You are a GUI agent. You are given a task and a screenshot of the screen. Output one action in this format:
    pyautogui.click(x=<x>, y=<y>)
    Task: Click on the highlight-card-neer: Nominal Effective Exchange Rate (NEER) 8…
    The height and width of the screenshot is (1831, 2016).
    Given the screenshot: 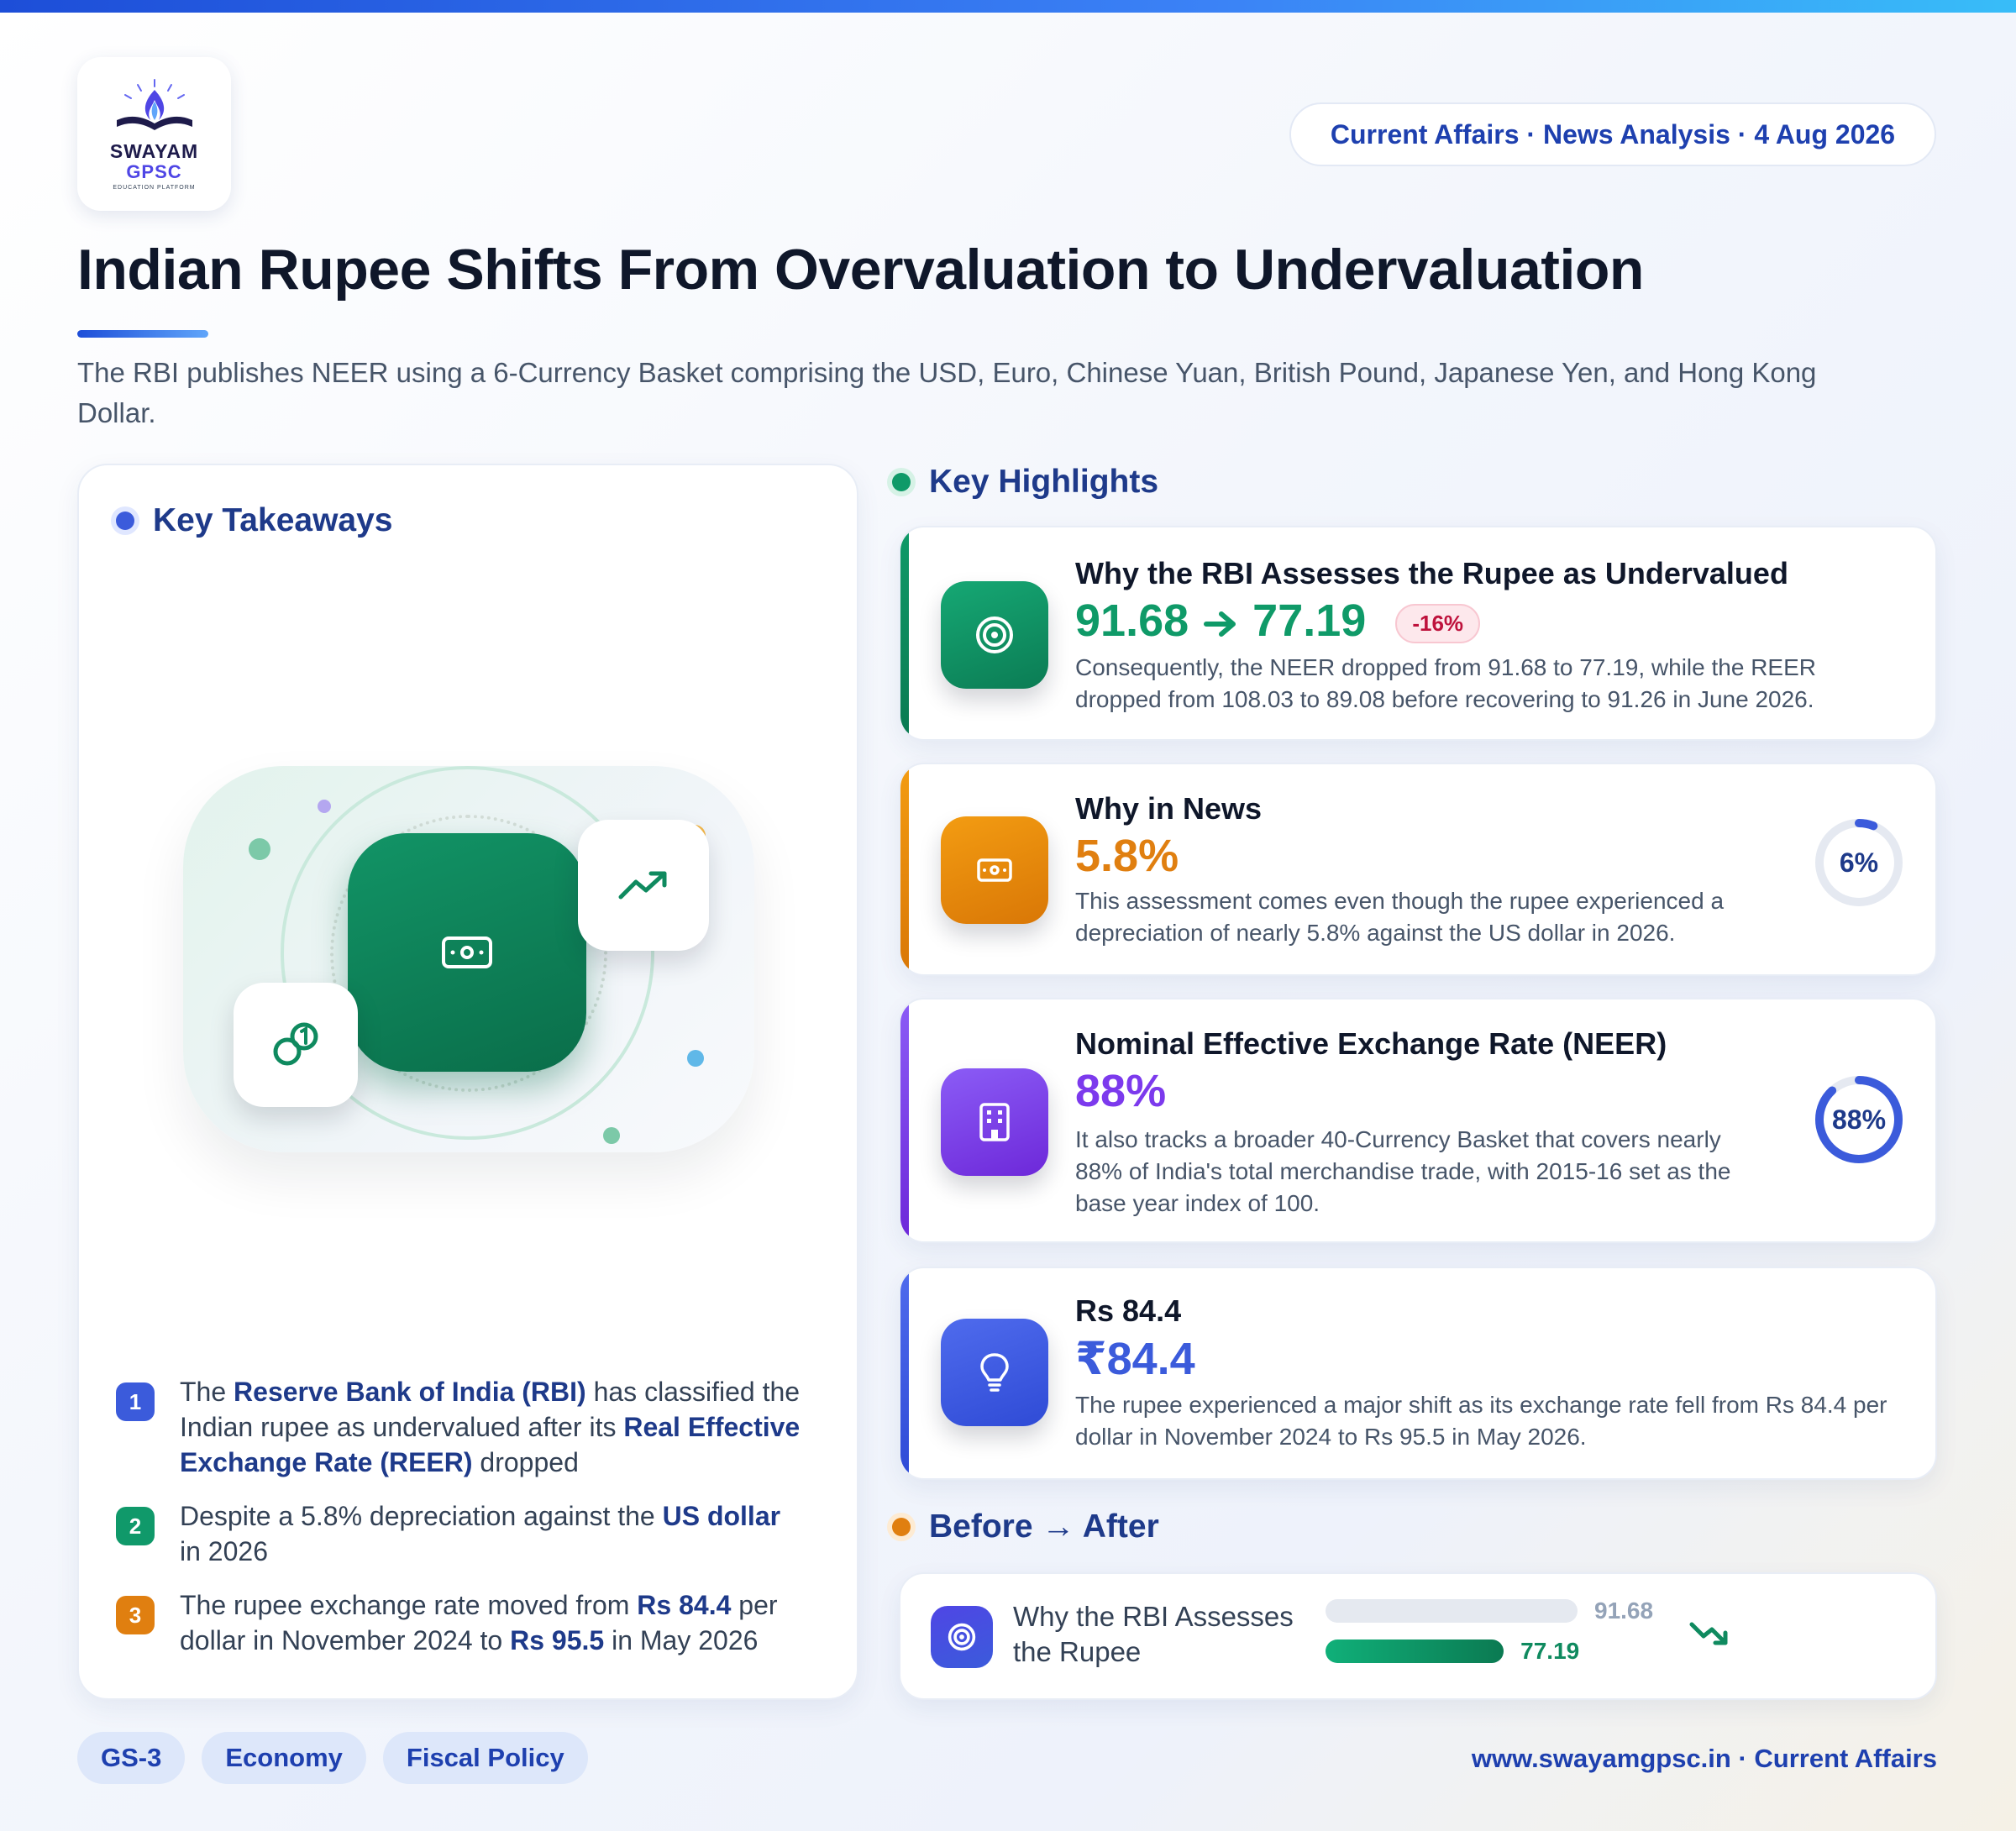 What is the action you would take?
    pyautogui.click(x=1418, y=1120)
    